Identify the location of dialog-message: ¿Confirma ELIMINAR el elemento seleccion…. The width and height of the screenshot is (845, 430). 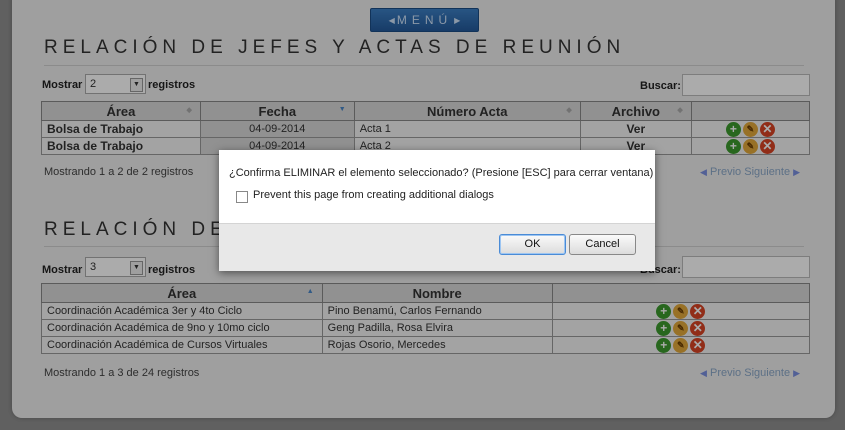
(441, 173).